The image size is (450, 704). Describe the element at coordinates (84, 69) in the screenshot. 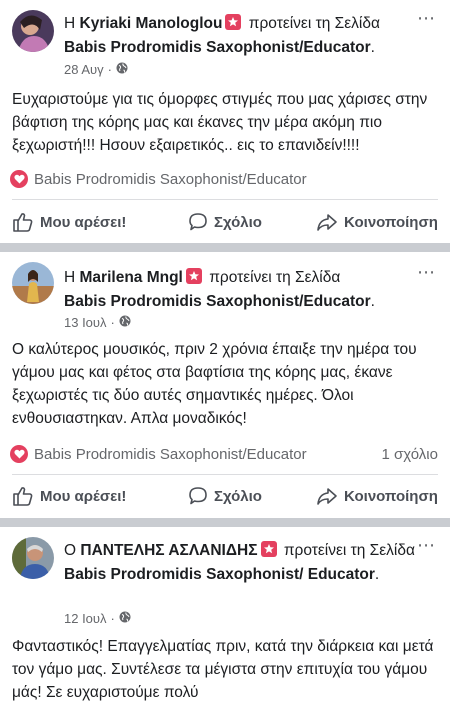

I see `post-date: 28 Αυγ` at that location.